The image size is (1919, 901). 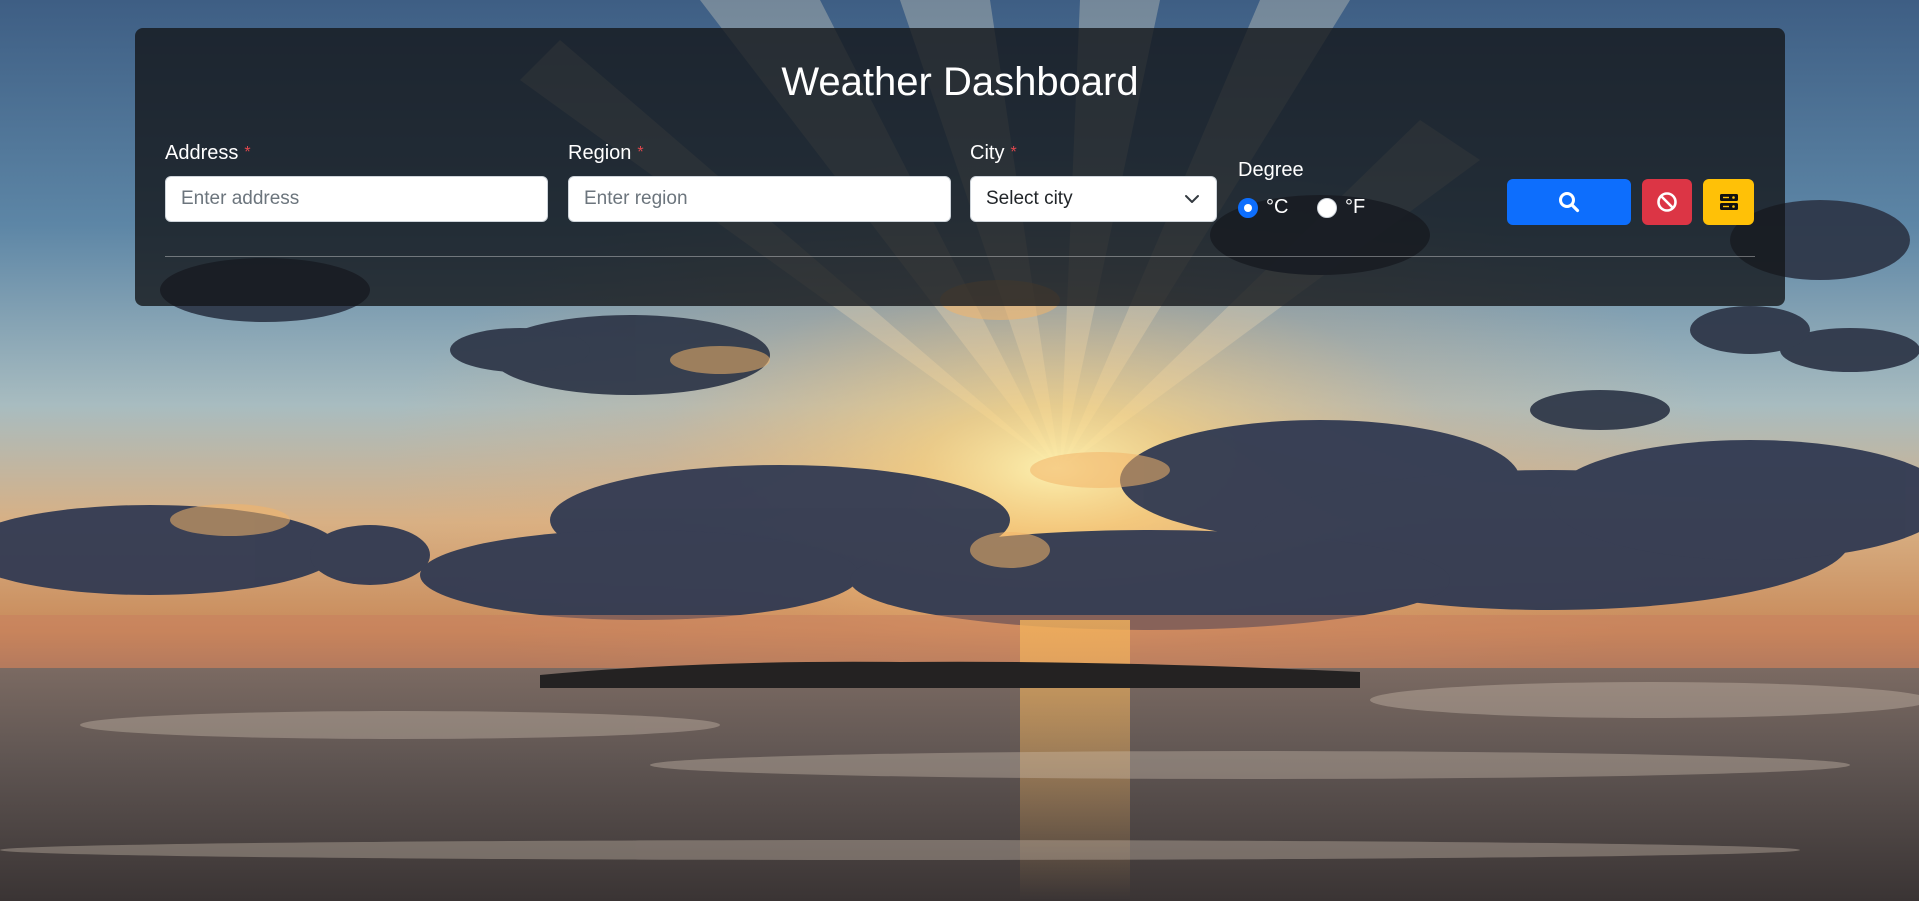 What do you see at coordinates (1029, 198) in the screenshot?
I see `city-select-value: Select city` at bounding box center [1029, 198].